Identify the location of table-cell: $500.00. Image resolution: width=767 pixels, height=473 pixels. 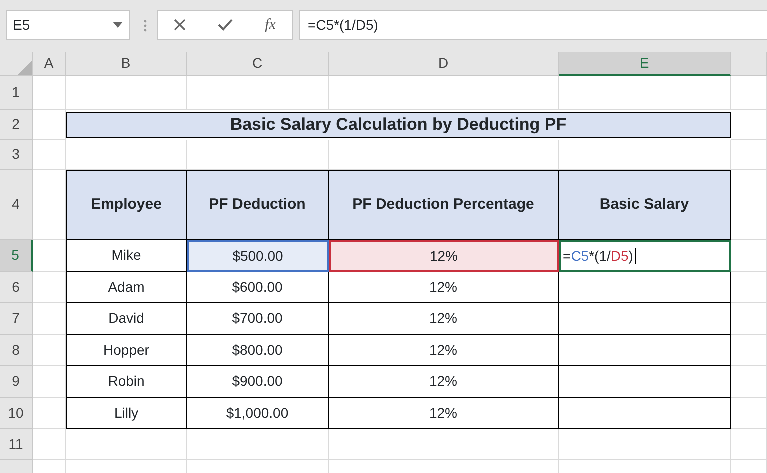
(258, 256).